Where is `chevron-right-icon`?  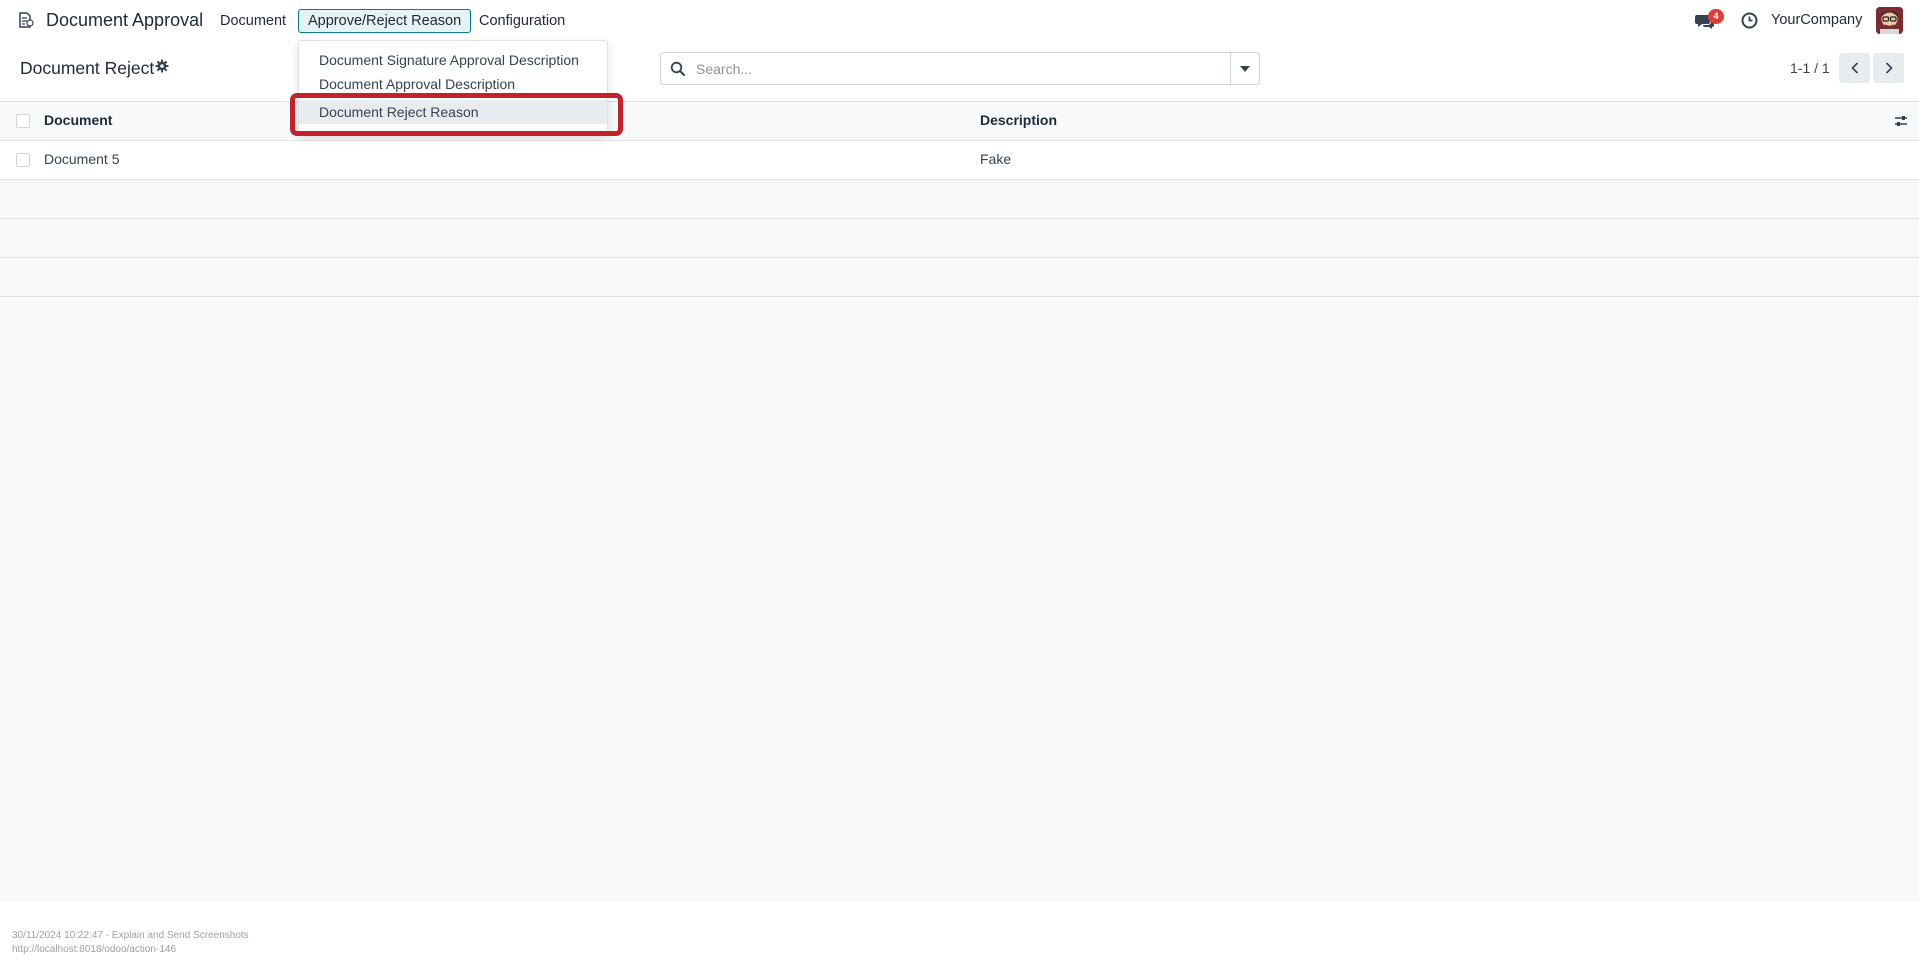
chevron-right-icon is located at coordinates (1889, 68).